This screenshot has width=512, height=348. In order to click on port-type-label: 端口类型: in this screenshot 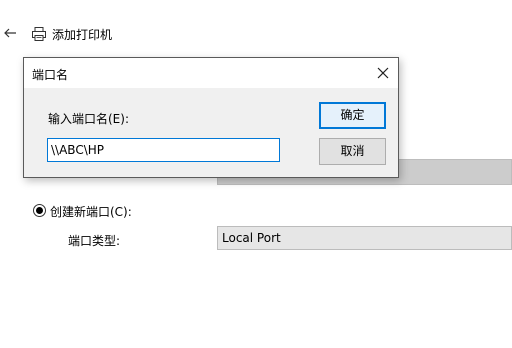, I will do `click(94, 241)`.